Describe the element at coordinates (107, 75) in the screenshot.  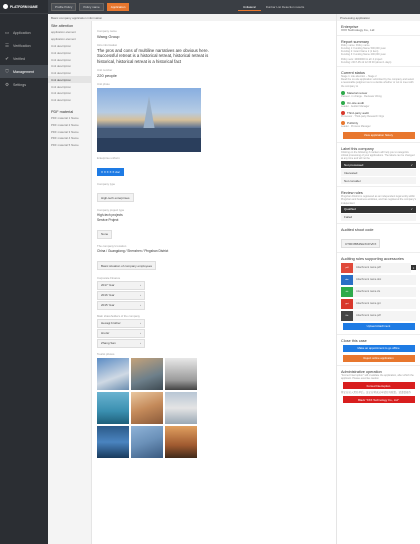
I see `unit-number: 220 people` at that location.